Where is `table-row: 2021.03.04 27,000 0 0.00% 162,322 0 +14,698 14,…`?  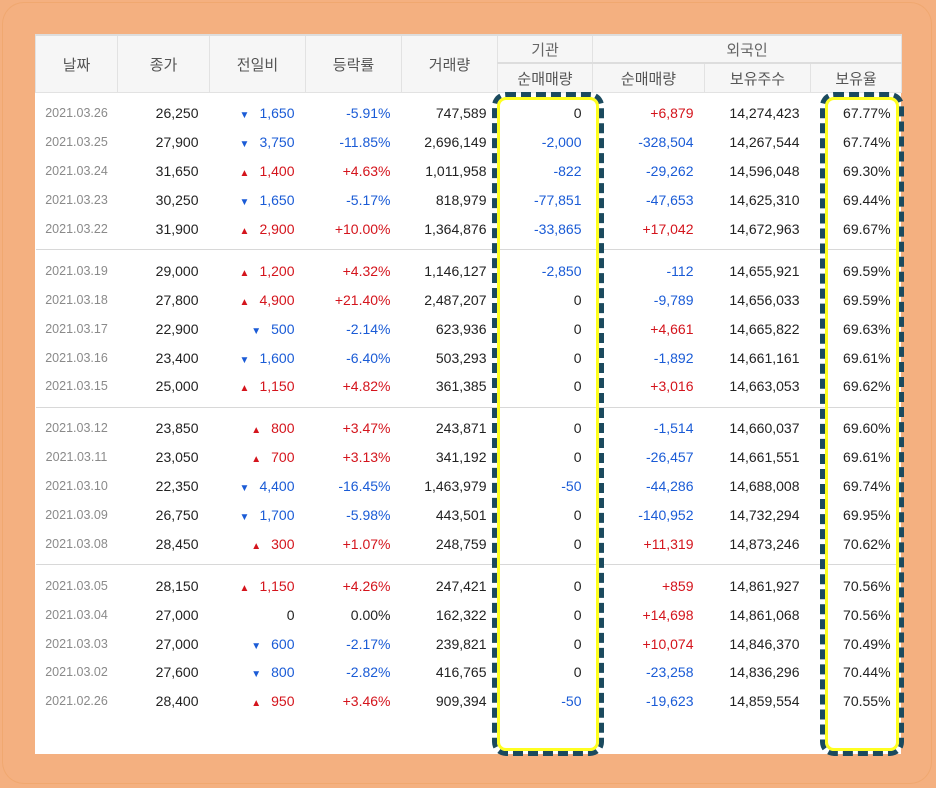
table-row: 2021.03.04 27,000 0 0.00% 162,322 0 +14,698 14,… is located at coordinates (469, 614).